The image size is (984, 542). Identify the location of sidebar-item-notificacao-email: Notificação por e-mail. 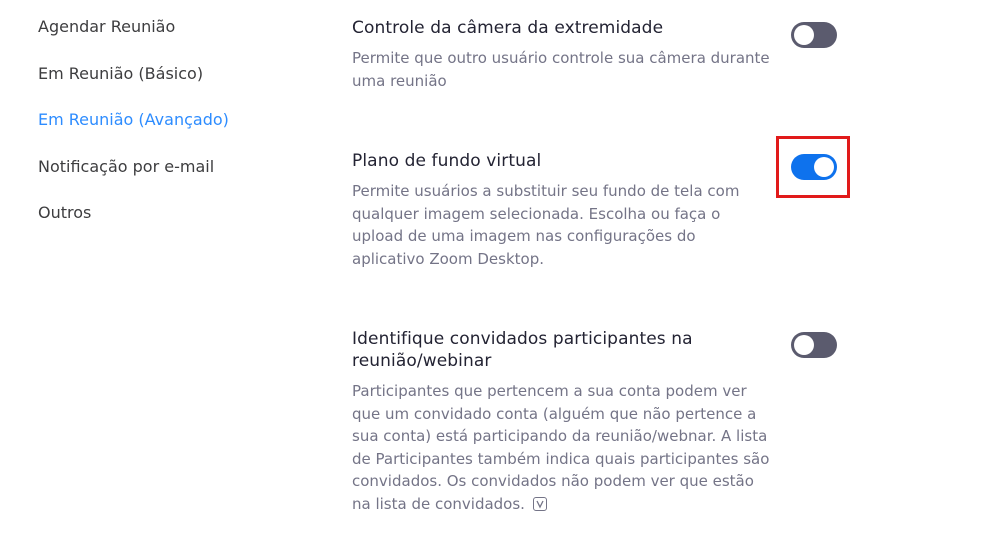
(168, 179).